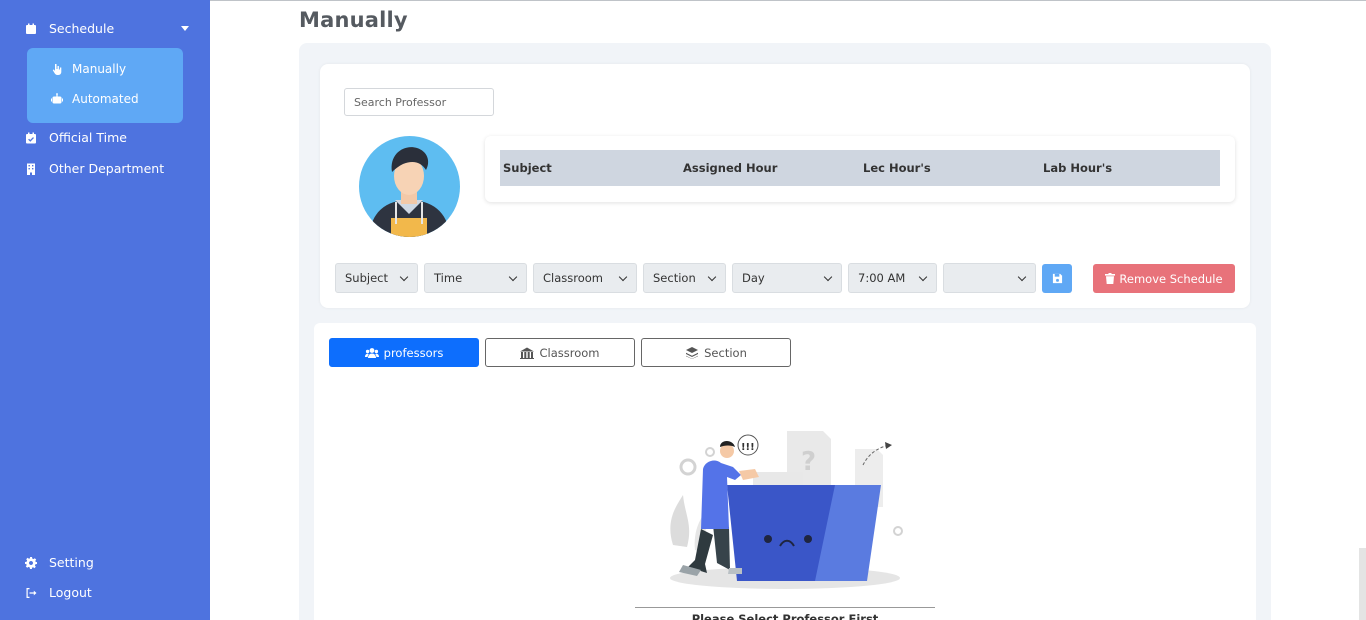 The height and width of the screenshot is (620, 1366). I want to click on select-value: 7:00 AM, so click(882, 278).